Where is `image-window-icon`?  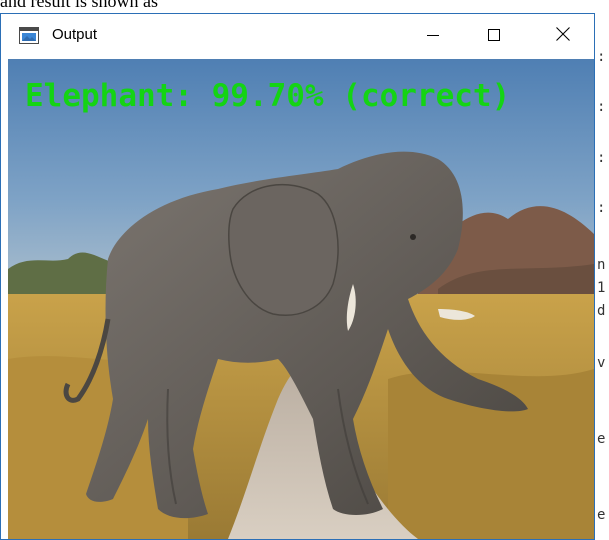
image-window-icon is located at coordinates (29, 35).